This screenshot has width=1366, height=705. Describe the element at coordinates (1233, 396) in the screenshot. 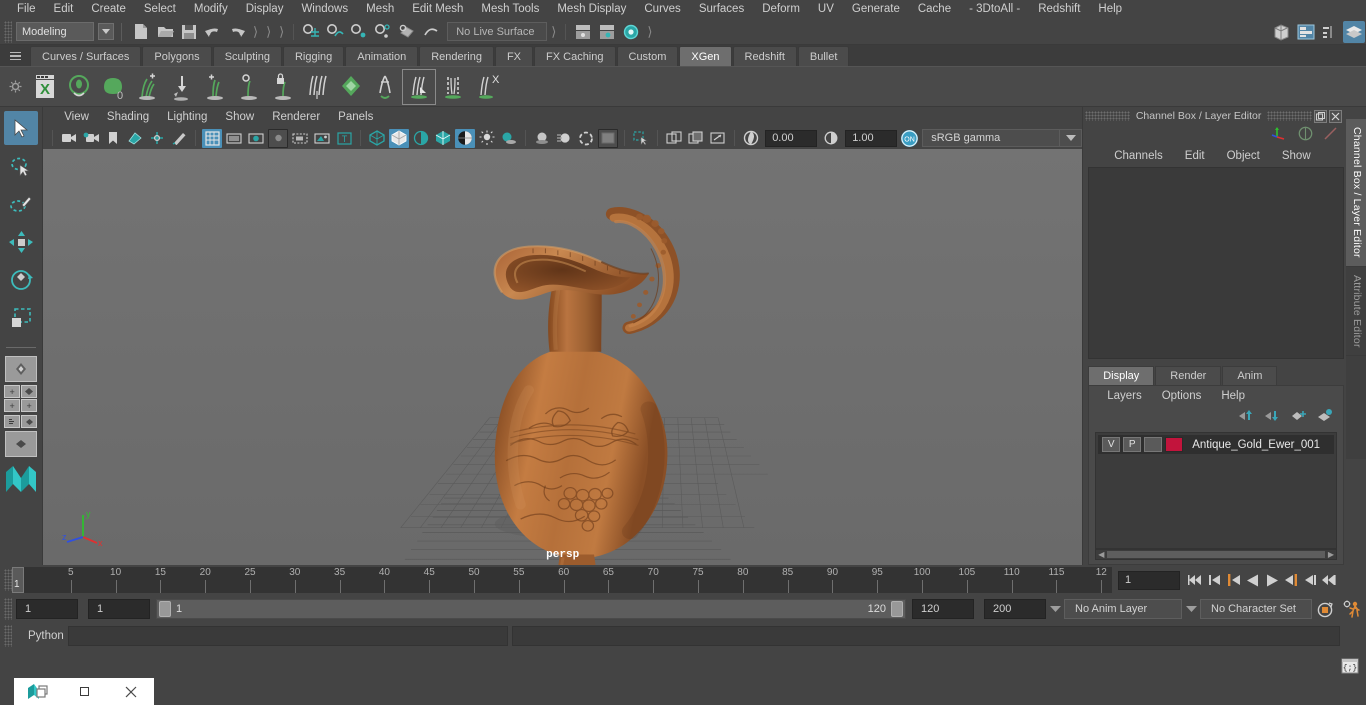

I see `layer-menu-help: Help` at that location.